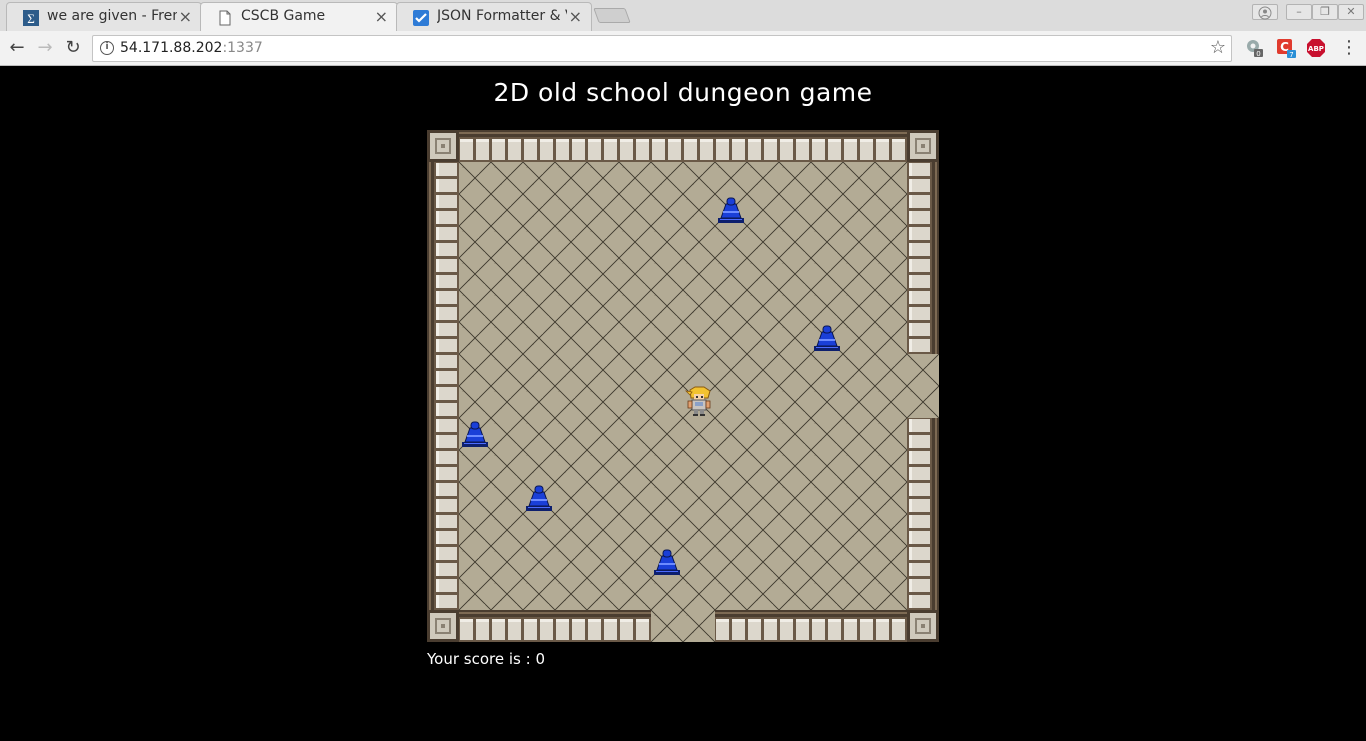  Describe the element at coordinates (662, 48) in the screenshot. I see `address-bar: i 54.171.88.202:1337 ☆` at that location.